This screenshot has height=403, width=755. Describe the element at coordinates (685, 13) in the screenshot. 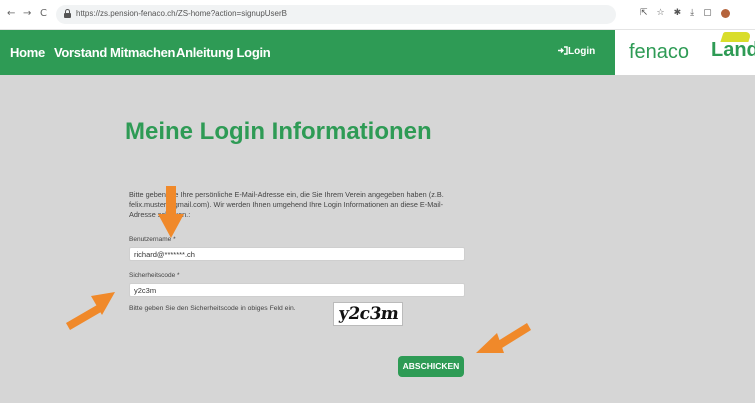

I see `browser-extension-icons: ⇱ ☆ ✱ ⤓ ▢` at that location.